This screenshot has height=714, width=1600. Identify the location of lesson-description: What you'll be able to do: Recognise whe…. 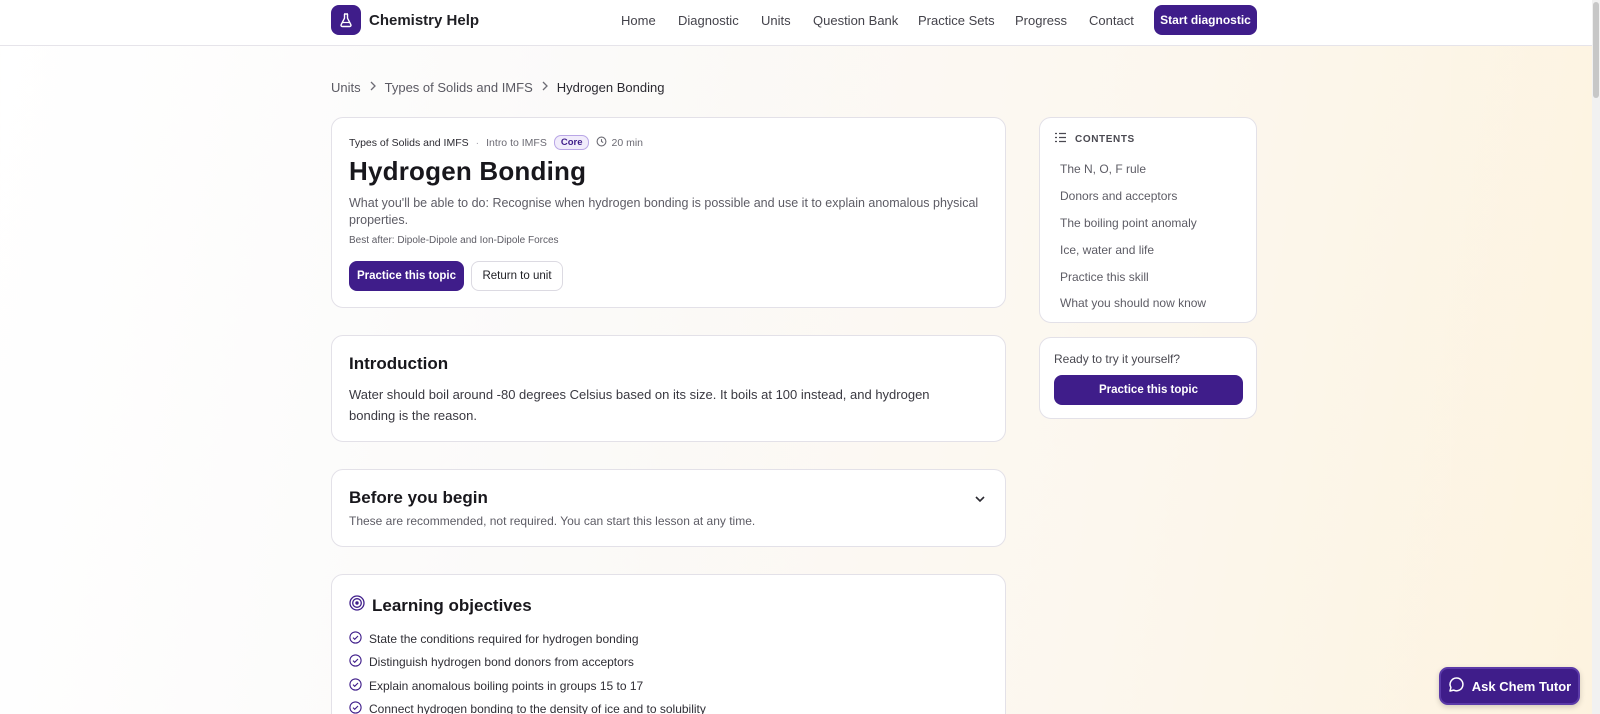
(664, 211).